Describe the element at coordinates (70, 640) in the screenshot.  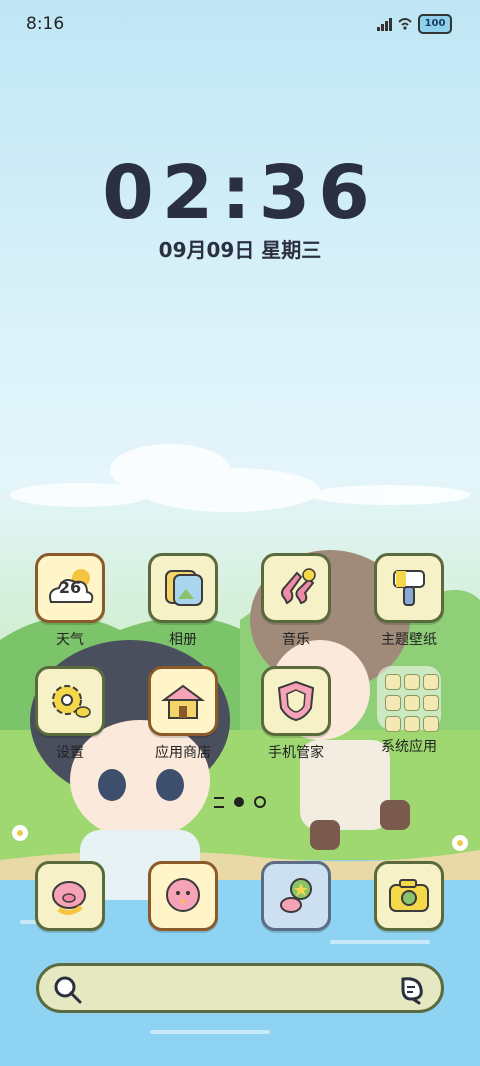
I see `app-label: 天气` at that location.